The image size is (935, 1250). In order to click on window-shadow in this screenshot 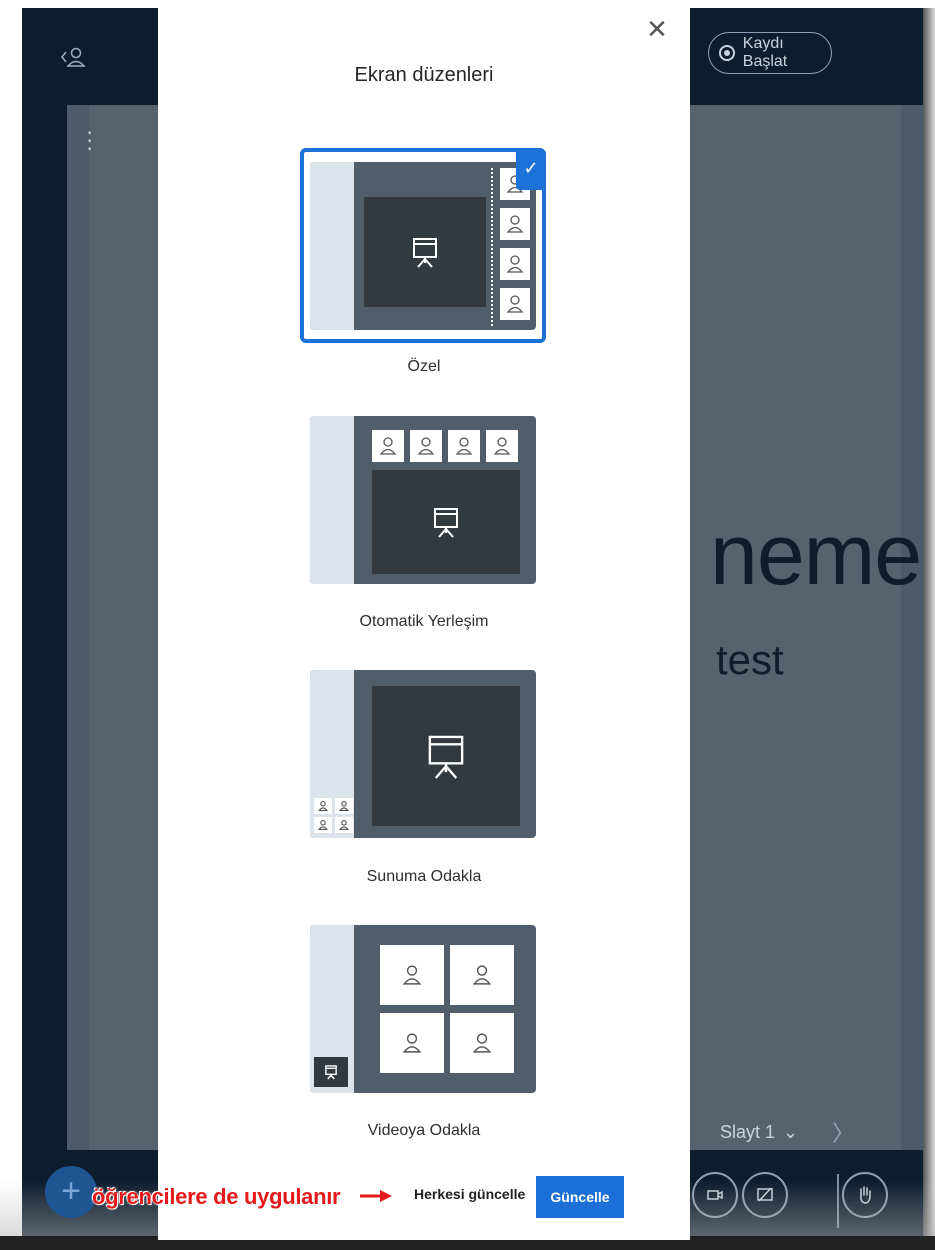, I will do `click(929, 624)`.